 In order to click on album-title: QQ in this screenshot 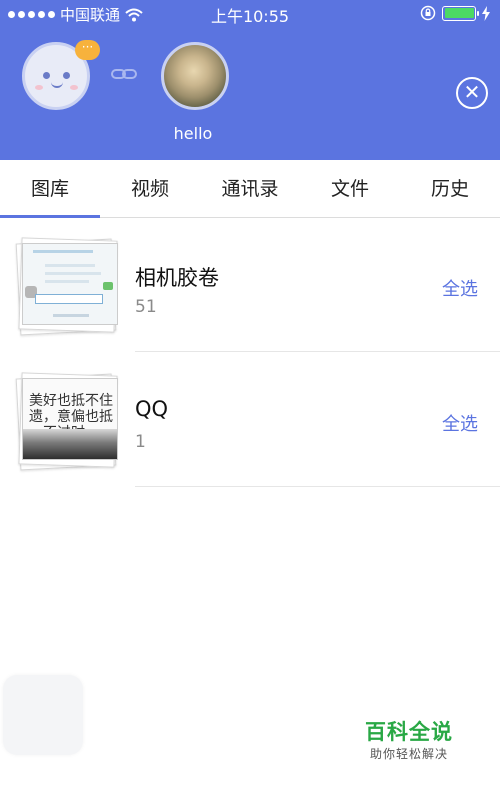, I will do `click(152, 409)`.